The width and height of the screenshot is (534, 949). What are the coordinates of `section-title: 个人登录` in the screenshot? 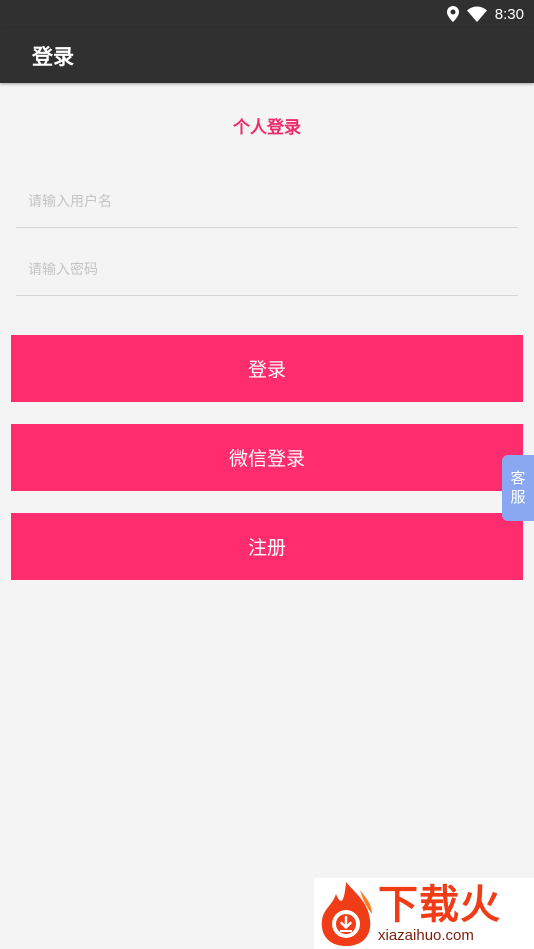 It's located at (267, 128).